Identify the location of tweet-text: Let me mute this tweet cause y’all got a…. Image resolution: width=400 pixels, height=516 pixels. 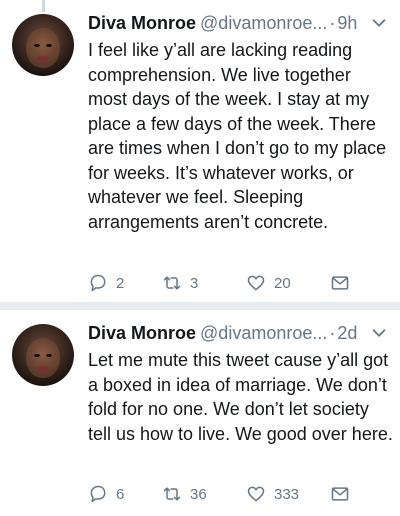
(240, 397).